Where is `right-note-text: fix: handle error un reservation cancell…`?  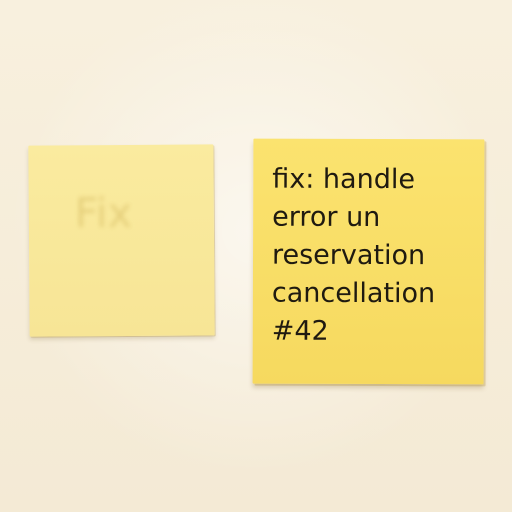
right-note-text: fix: handle error un reservation cancell… is located at coordinates (372, 256).